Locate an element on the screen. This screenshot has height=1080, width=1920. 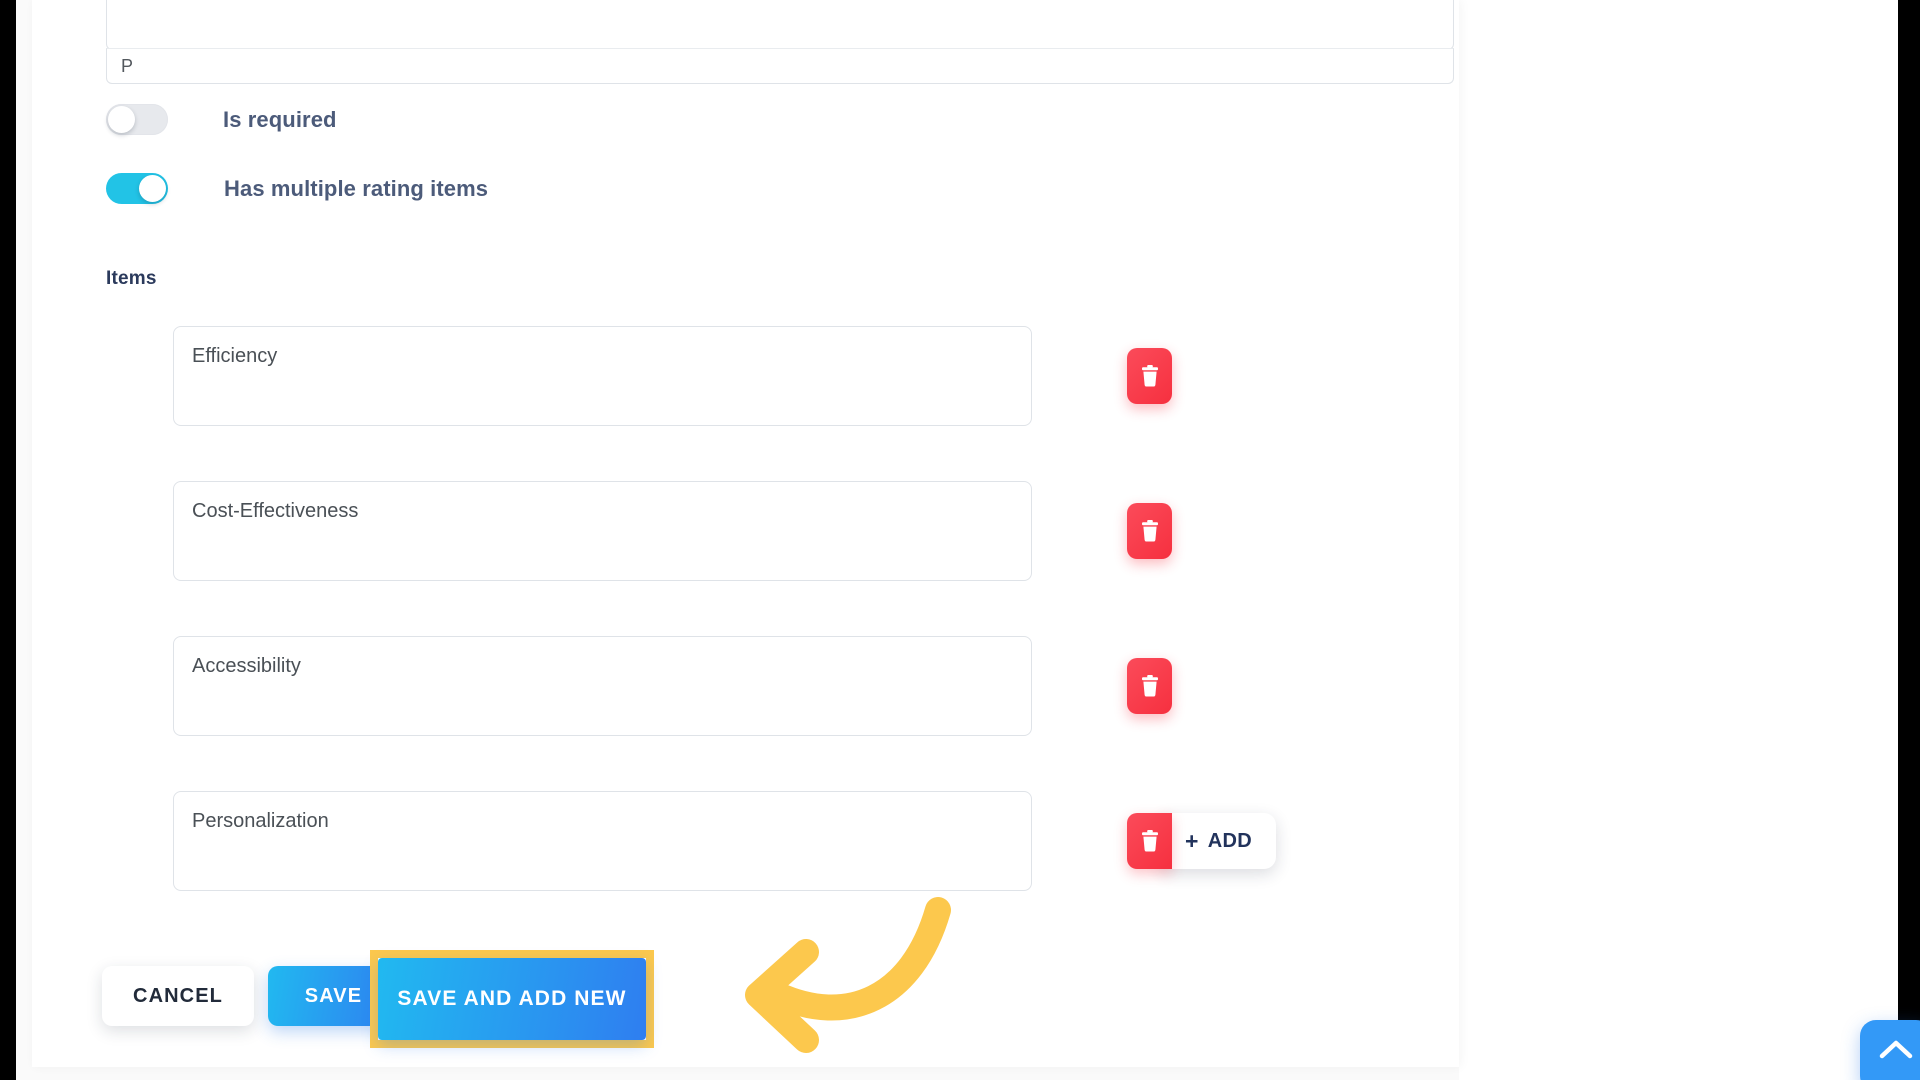
items-section-label: Items is located at coordinates (131, 278).